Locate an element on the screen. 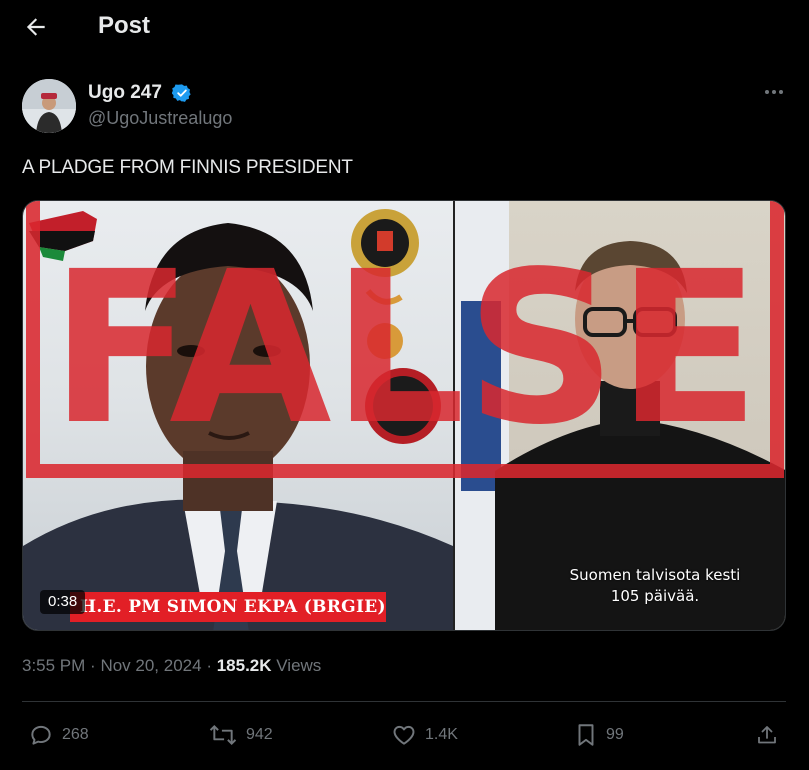 This screenshot has height=770, width=809. reply-icon is located at coordinates (41, 735).